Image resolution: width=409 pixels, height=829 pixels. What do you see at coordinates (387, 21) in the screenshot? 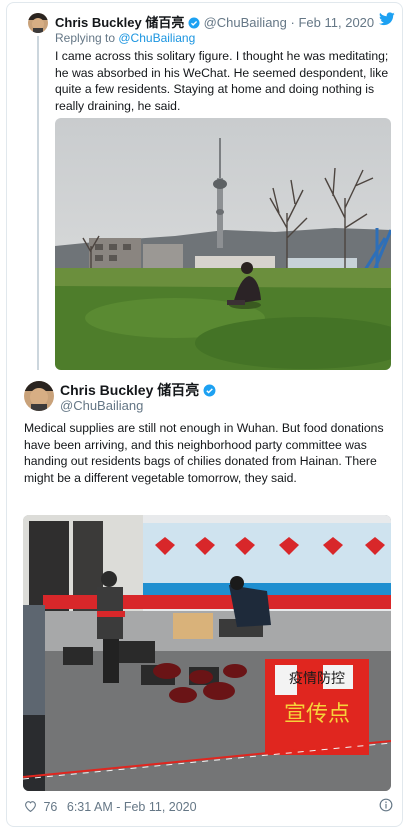
I see `twitter-bird-icon` at bounding box center [387, 21].